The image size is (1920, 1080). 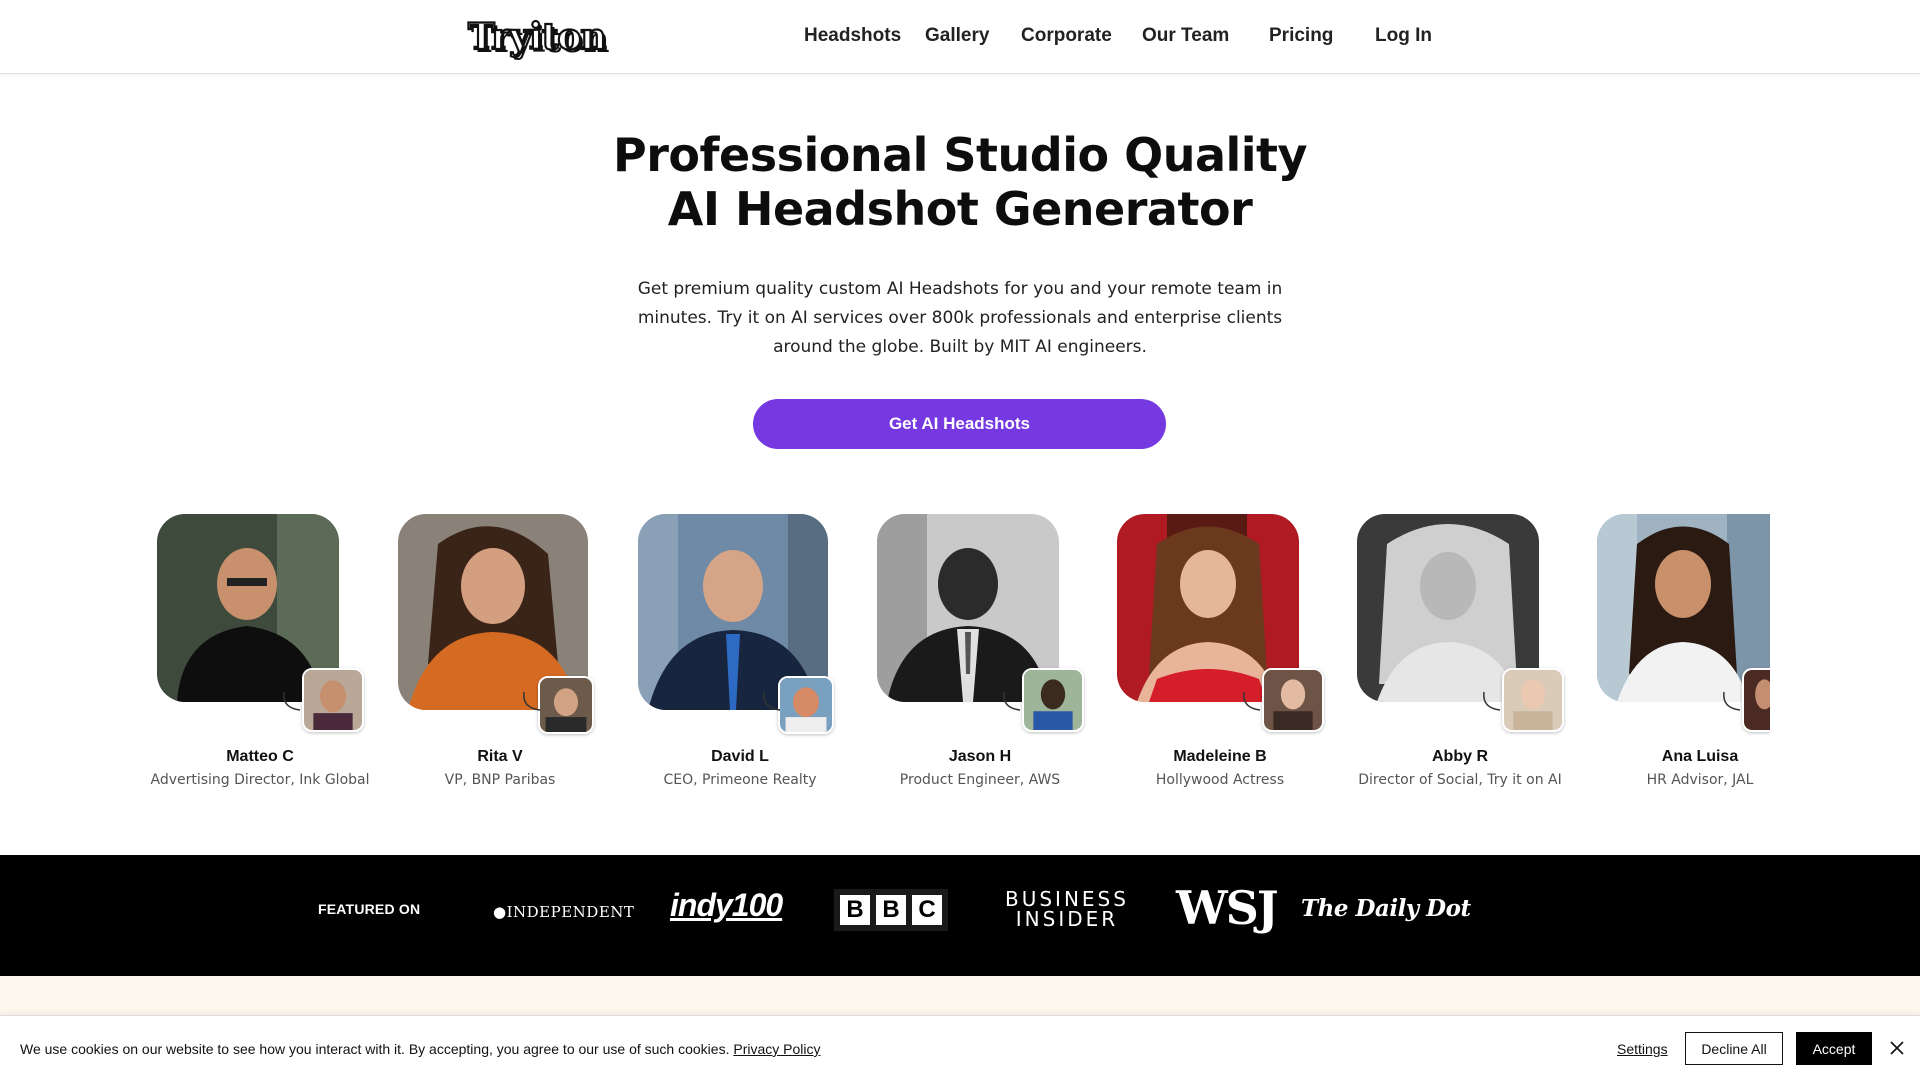 What do you see at coordinates (960, 155) in the screenshot?
I see `hero-title-line1: Professional Studio Quality` at bounding box center [960, 155].